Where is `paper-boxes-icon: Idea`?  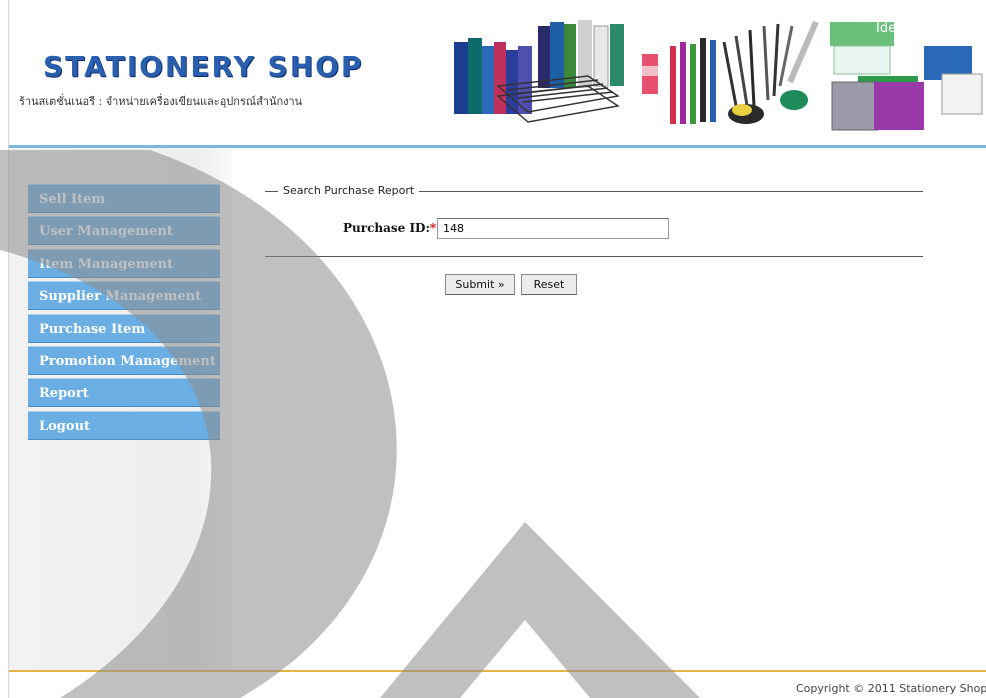 paper-boxes-icon: Idea is located at coordinates (906, 76).